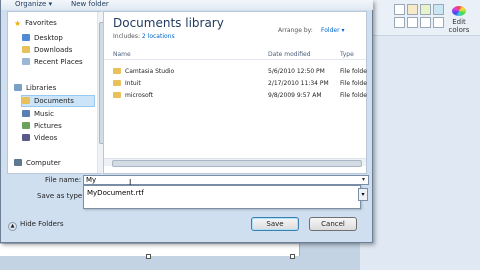  I want to click on paint-canvas, so click(150, 251).